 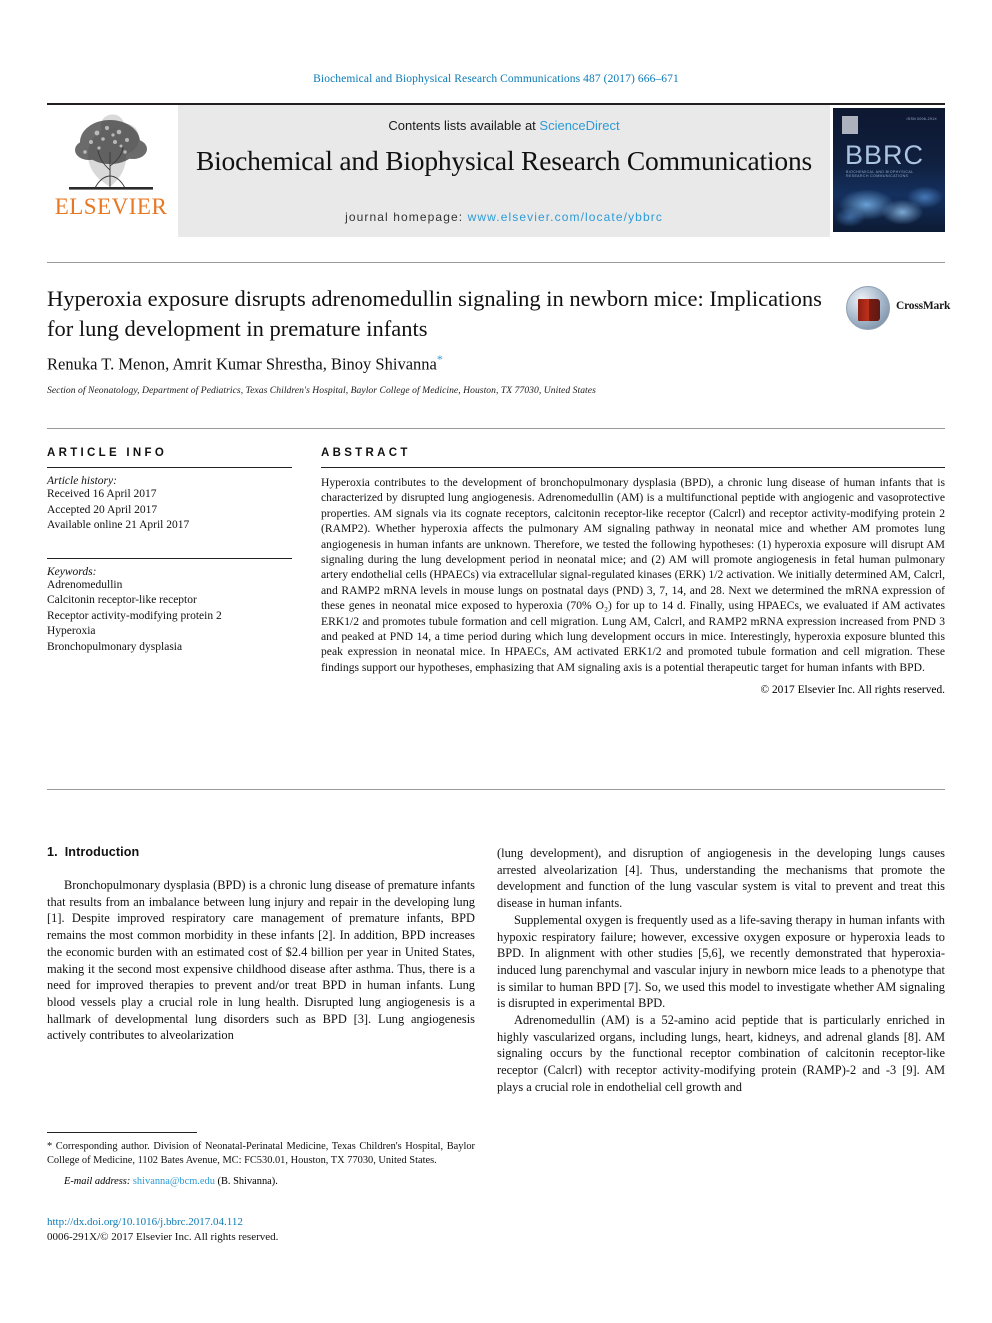 I want to click on email-link: shivanna@bcm.edu, so click(x=174, y=1181).